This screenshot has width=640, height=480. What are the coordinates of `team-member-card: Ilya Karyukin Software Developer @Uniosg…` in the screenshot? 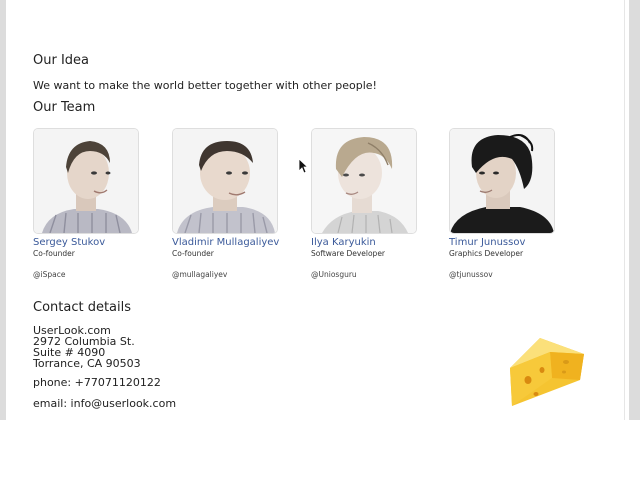 It's located at (371, 203).